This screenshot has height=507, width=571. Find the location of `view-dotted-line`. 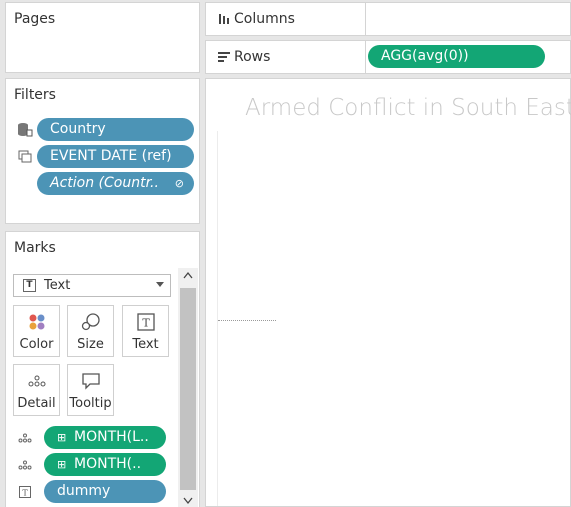

view-dotted-line is located at coordinates (247, 320).